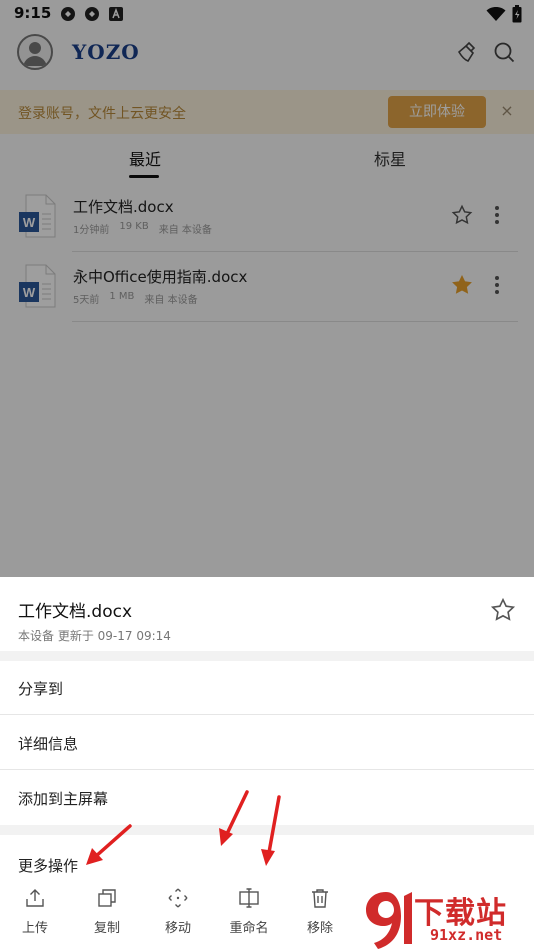  I want to click on watermark-url: 91xz.net, so click(466, 935).